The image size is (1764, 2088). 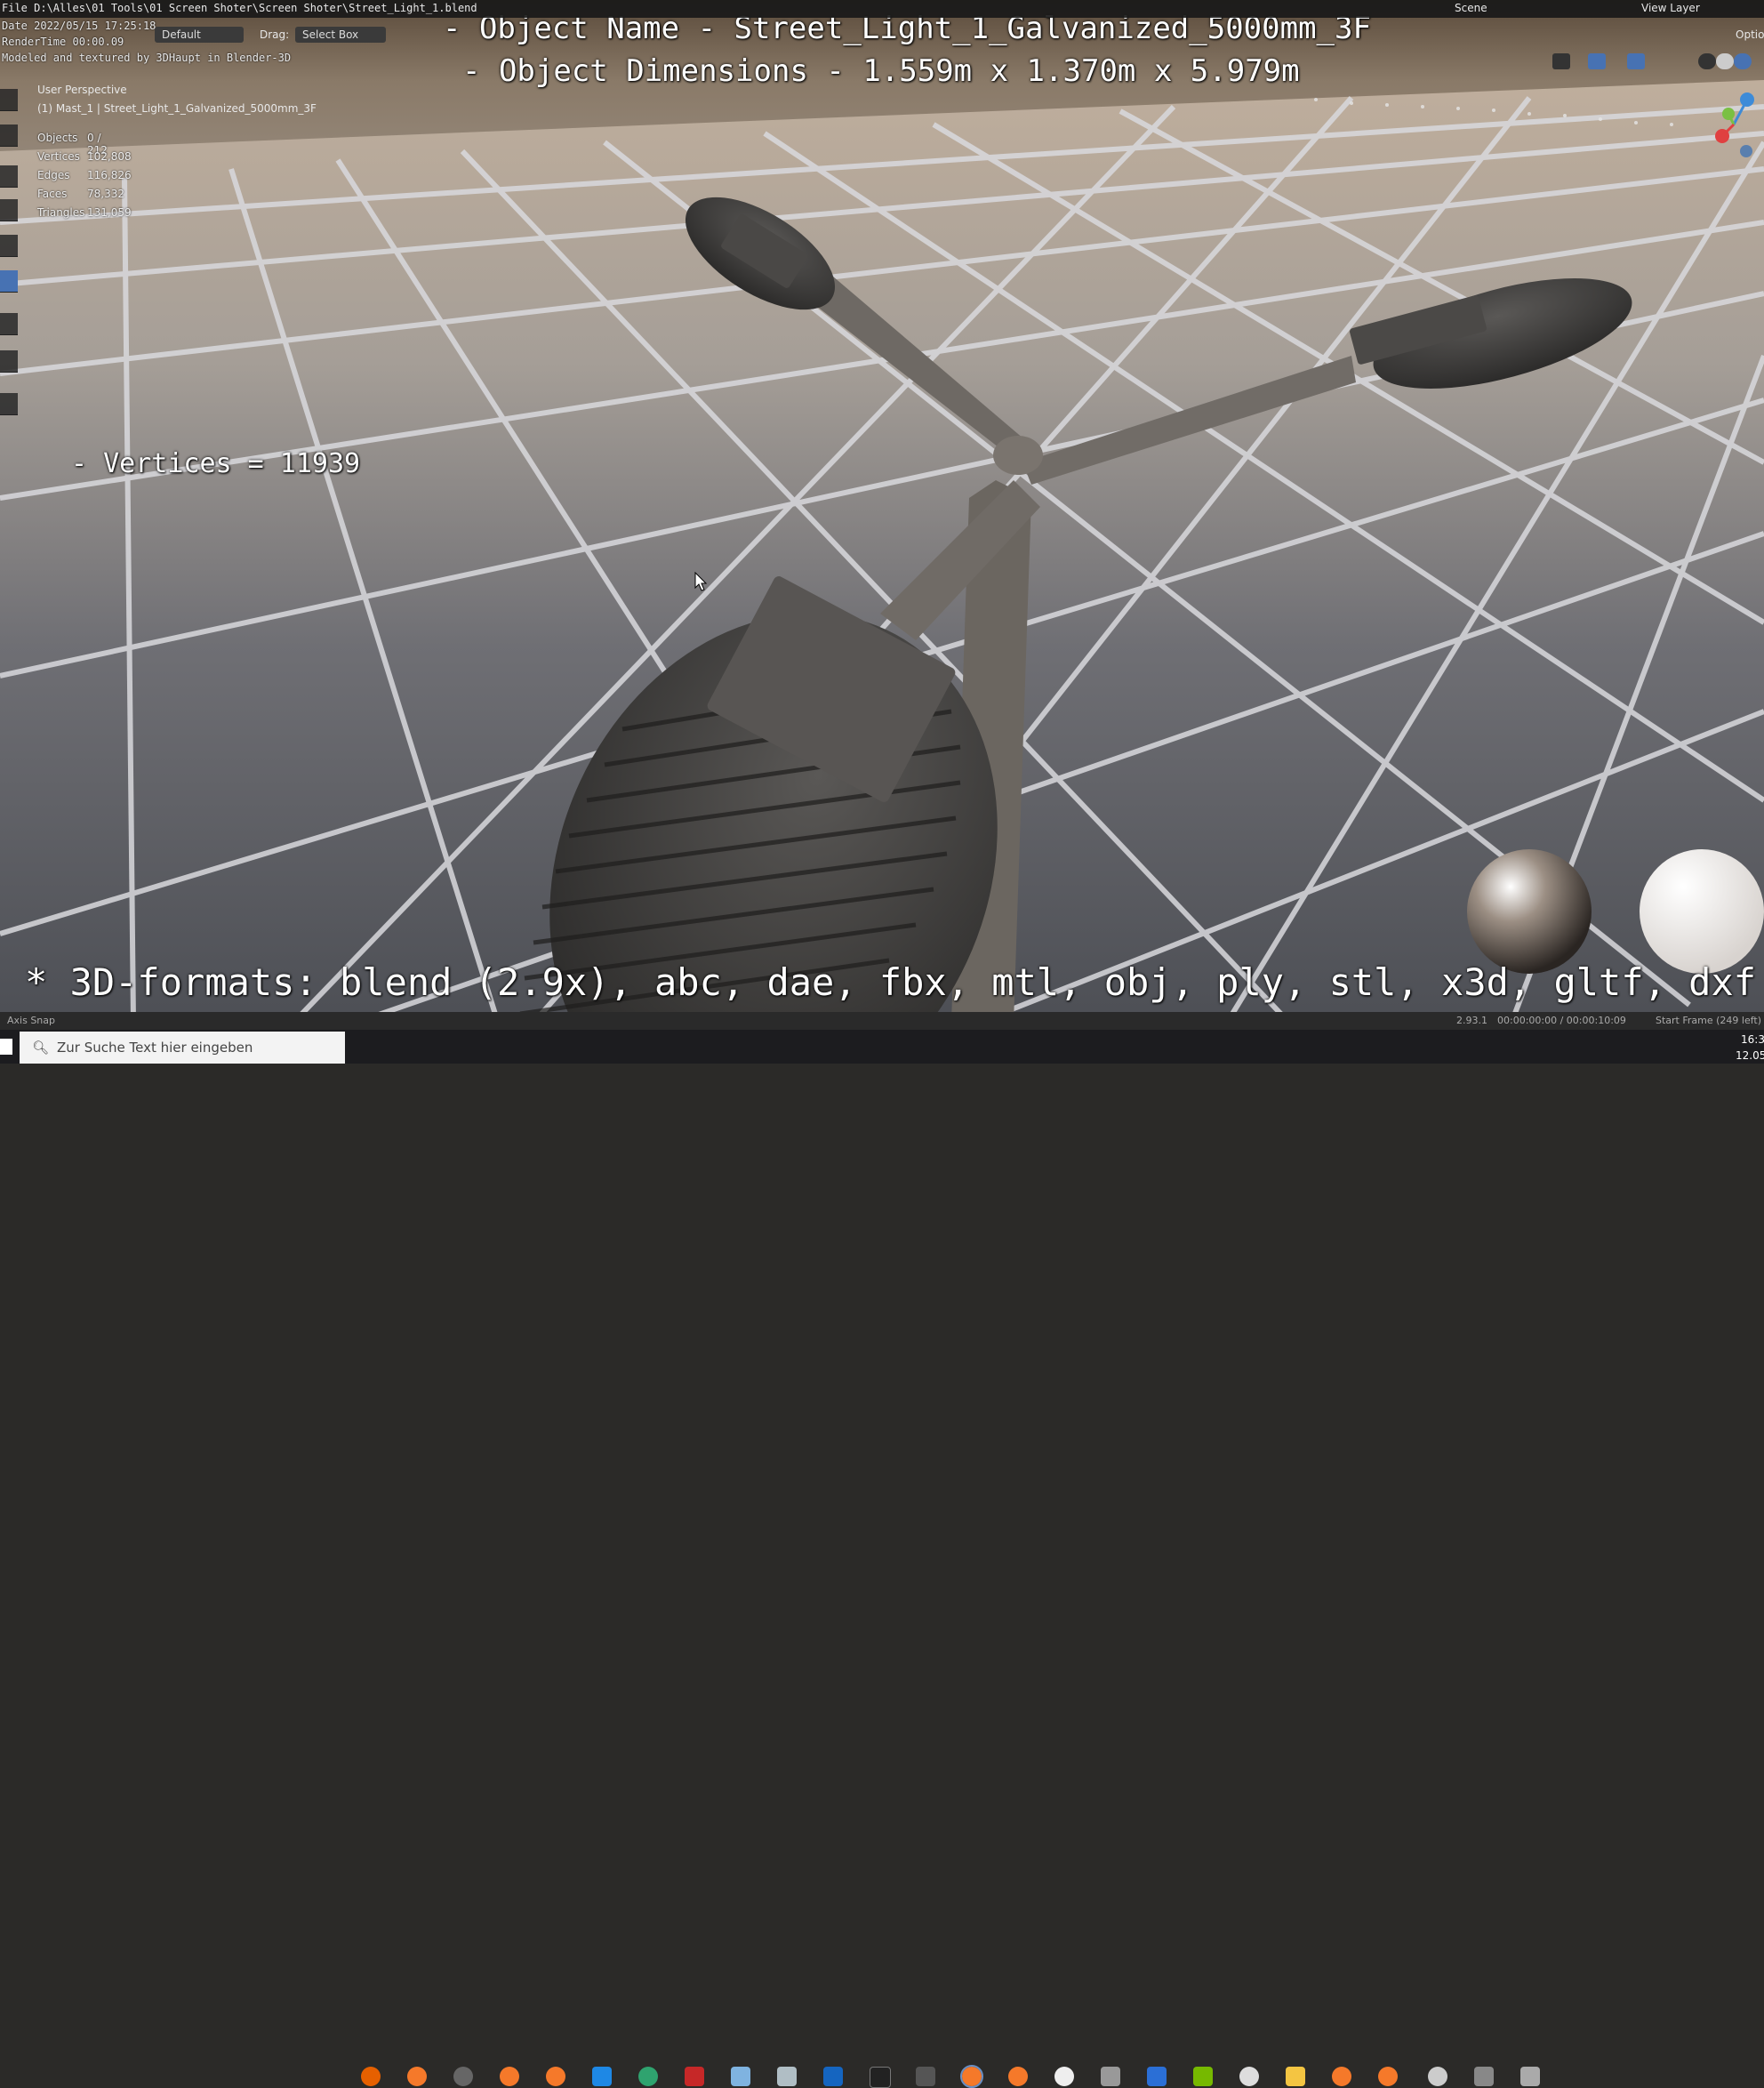 I want to click on app-gray-icon, so click(x=1484, y=2076).